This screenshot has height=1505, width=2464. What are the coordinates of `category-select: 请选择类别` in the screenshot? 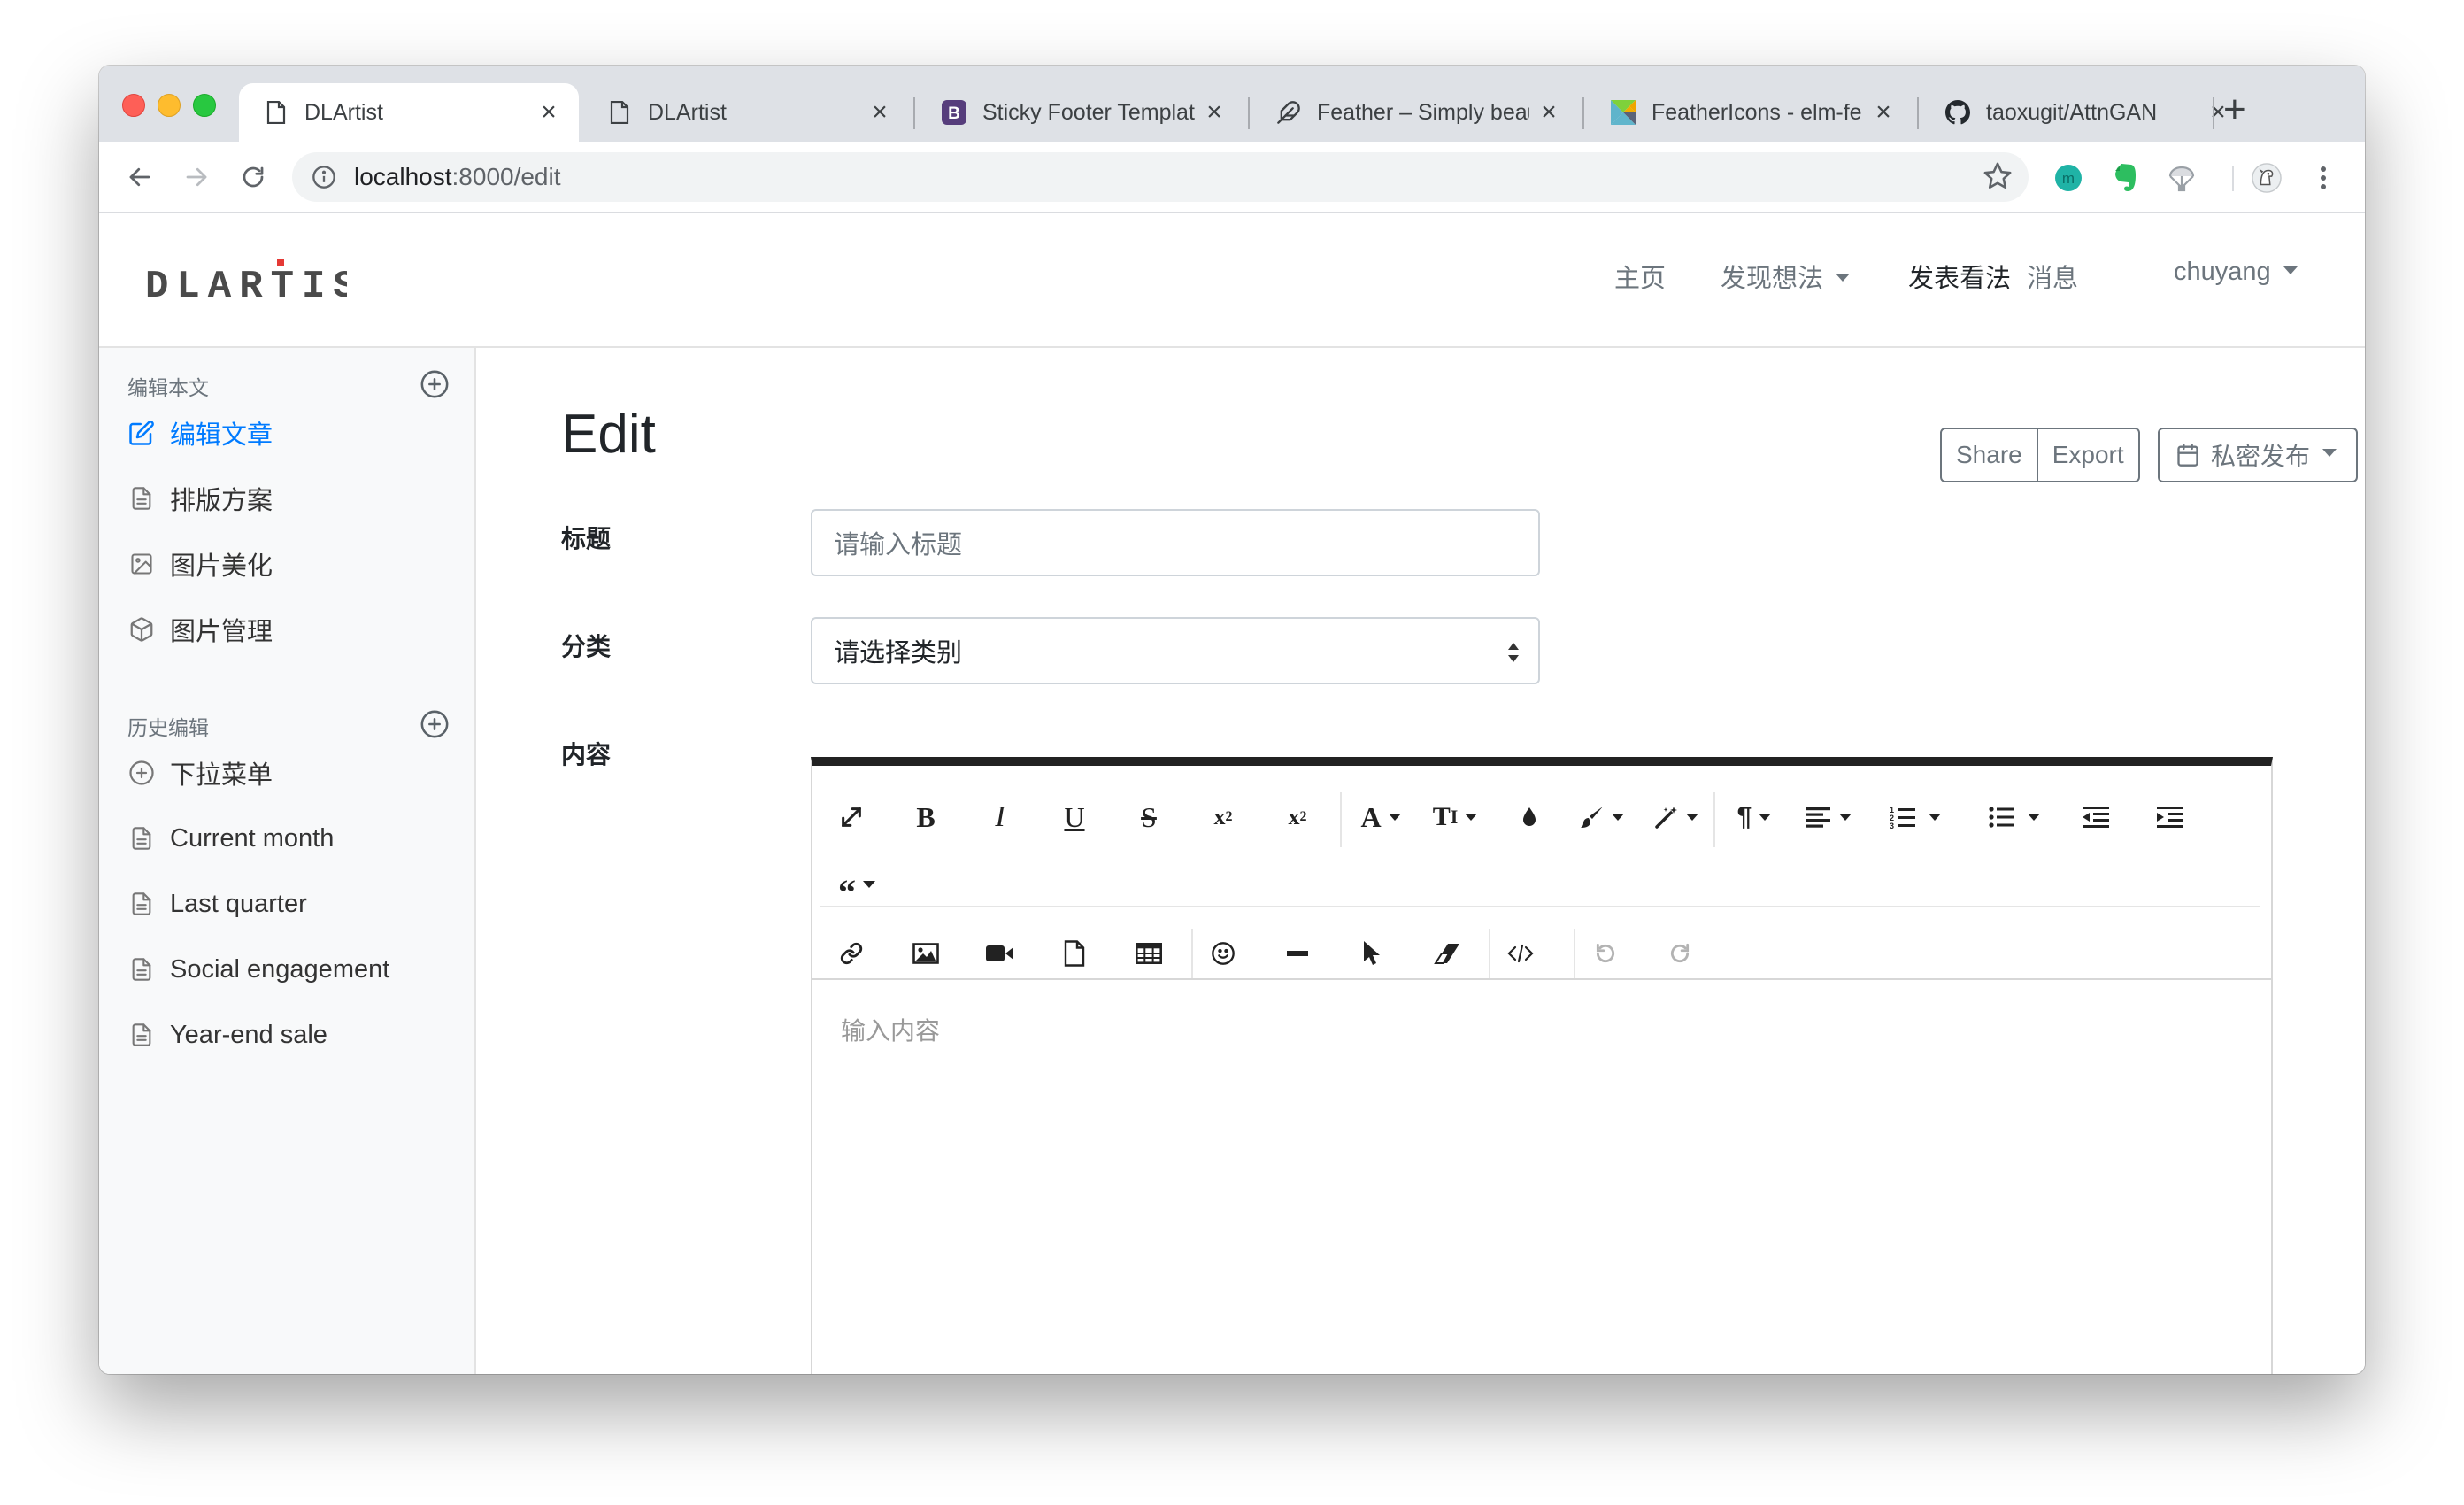 It's located at (1175, 650).